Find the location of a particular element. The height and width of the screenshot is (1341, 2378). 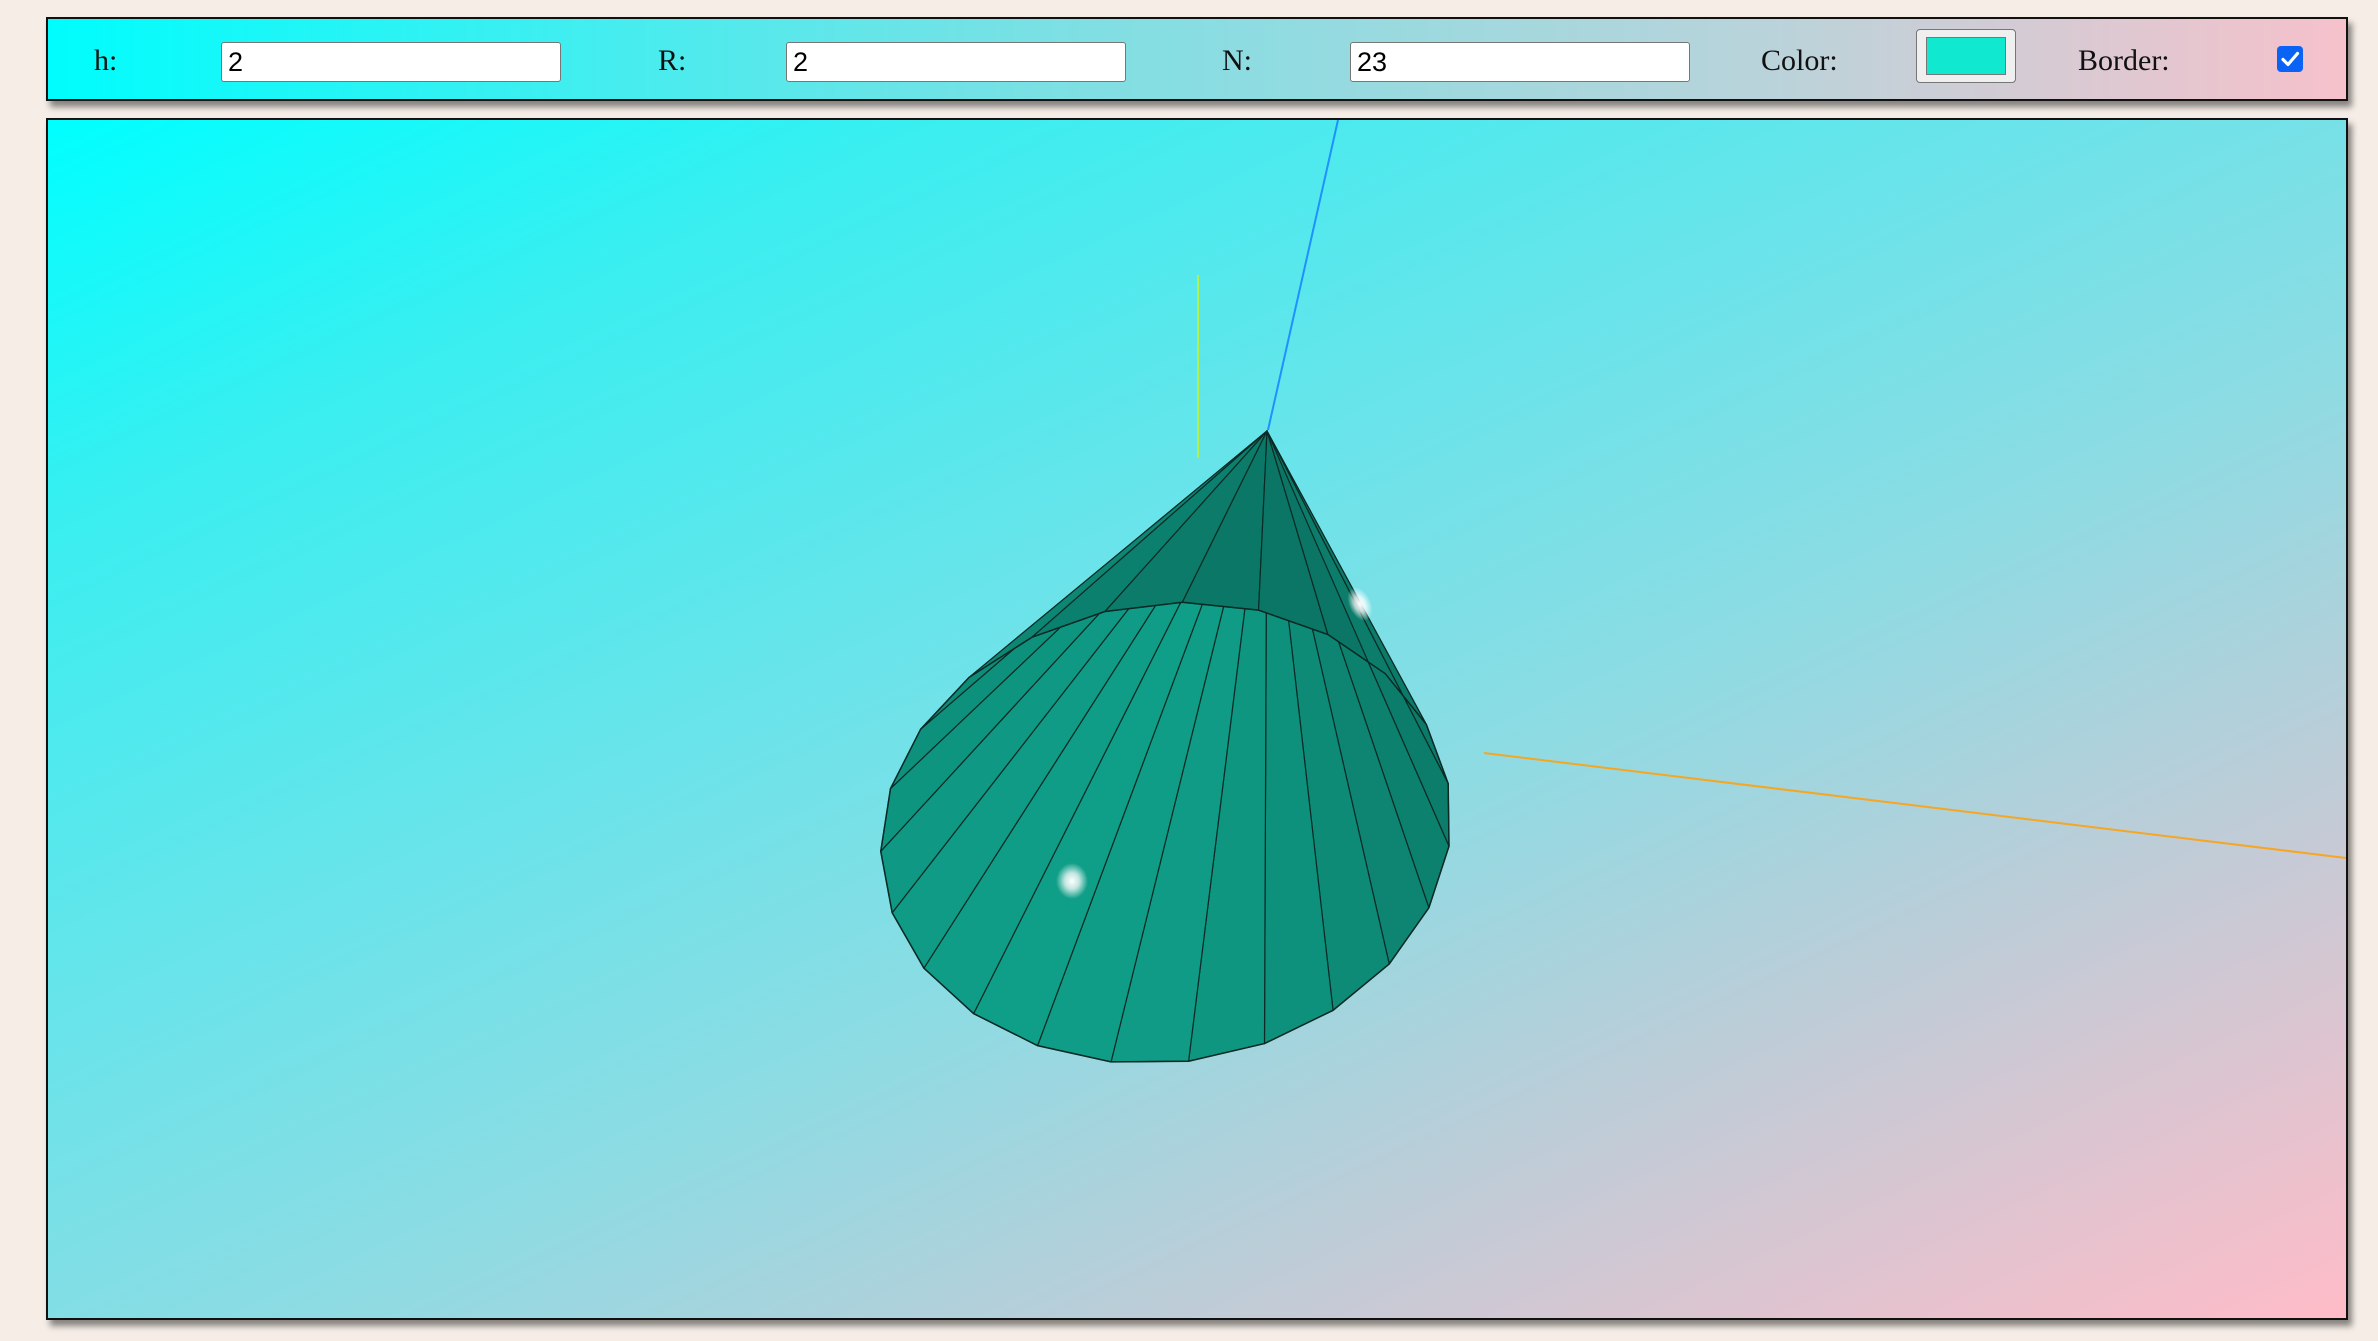

r-input is located at coordinates (956, 62).